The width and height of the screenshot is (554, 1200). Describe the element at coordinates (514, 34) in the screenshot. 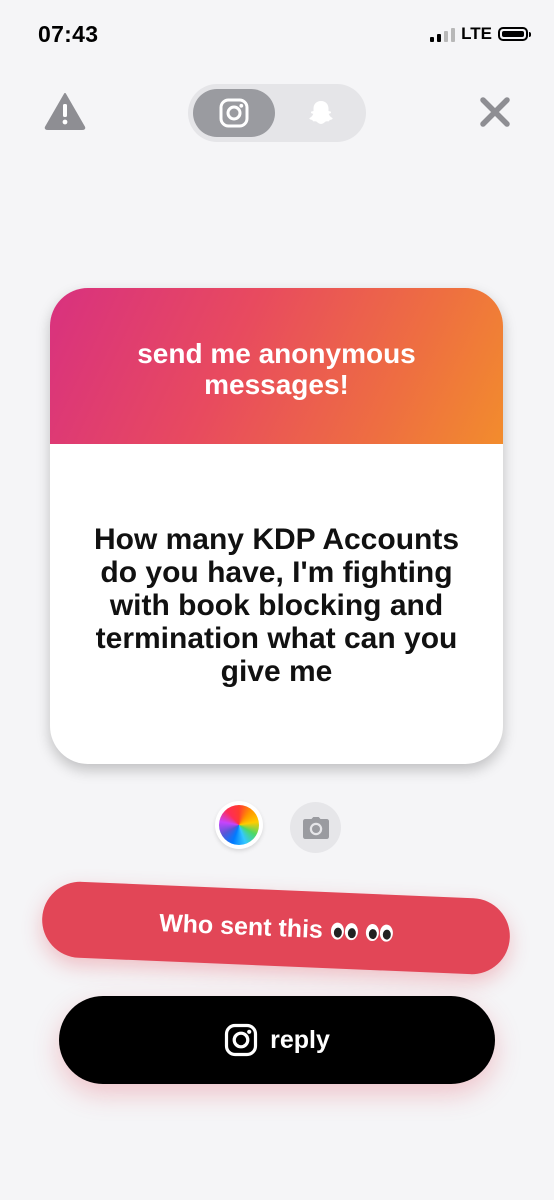

I see `battery-icon` at that location.